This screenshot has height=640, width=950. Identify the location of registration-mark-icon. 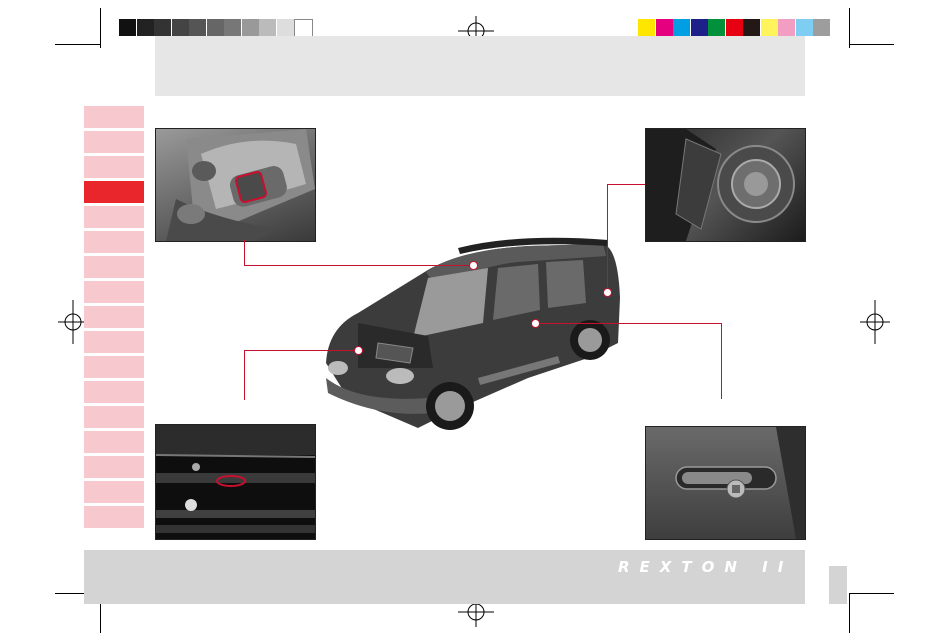
(875, 322).